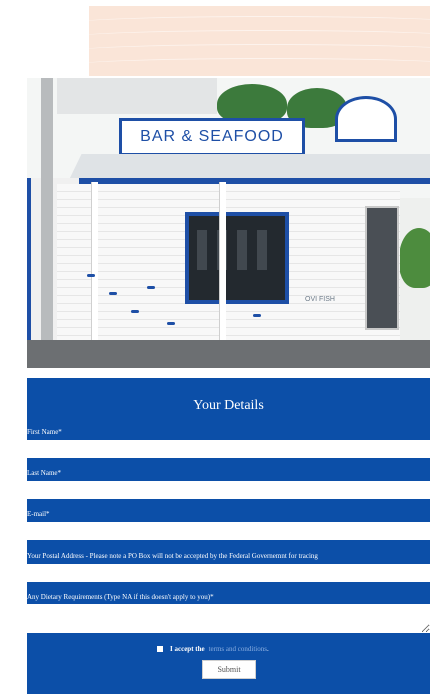  I want to click on first-name-label: First Name*, so click(44, 432).